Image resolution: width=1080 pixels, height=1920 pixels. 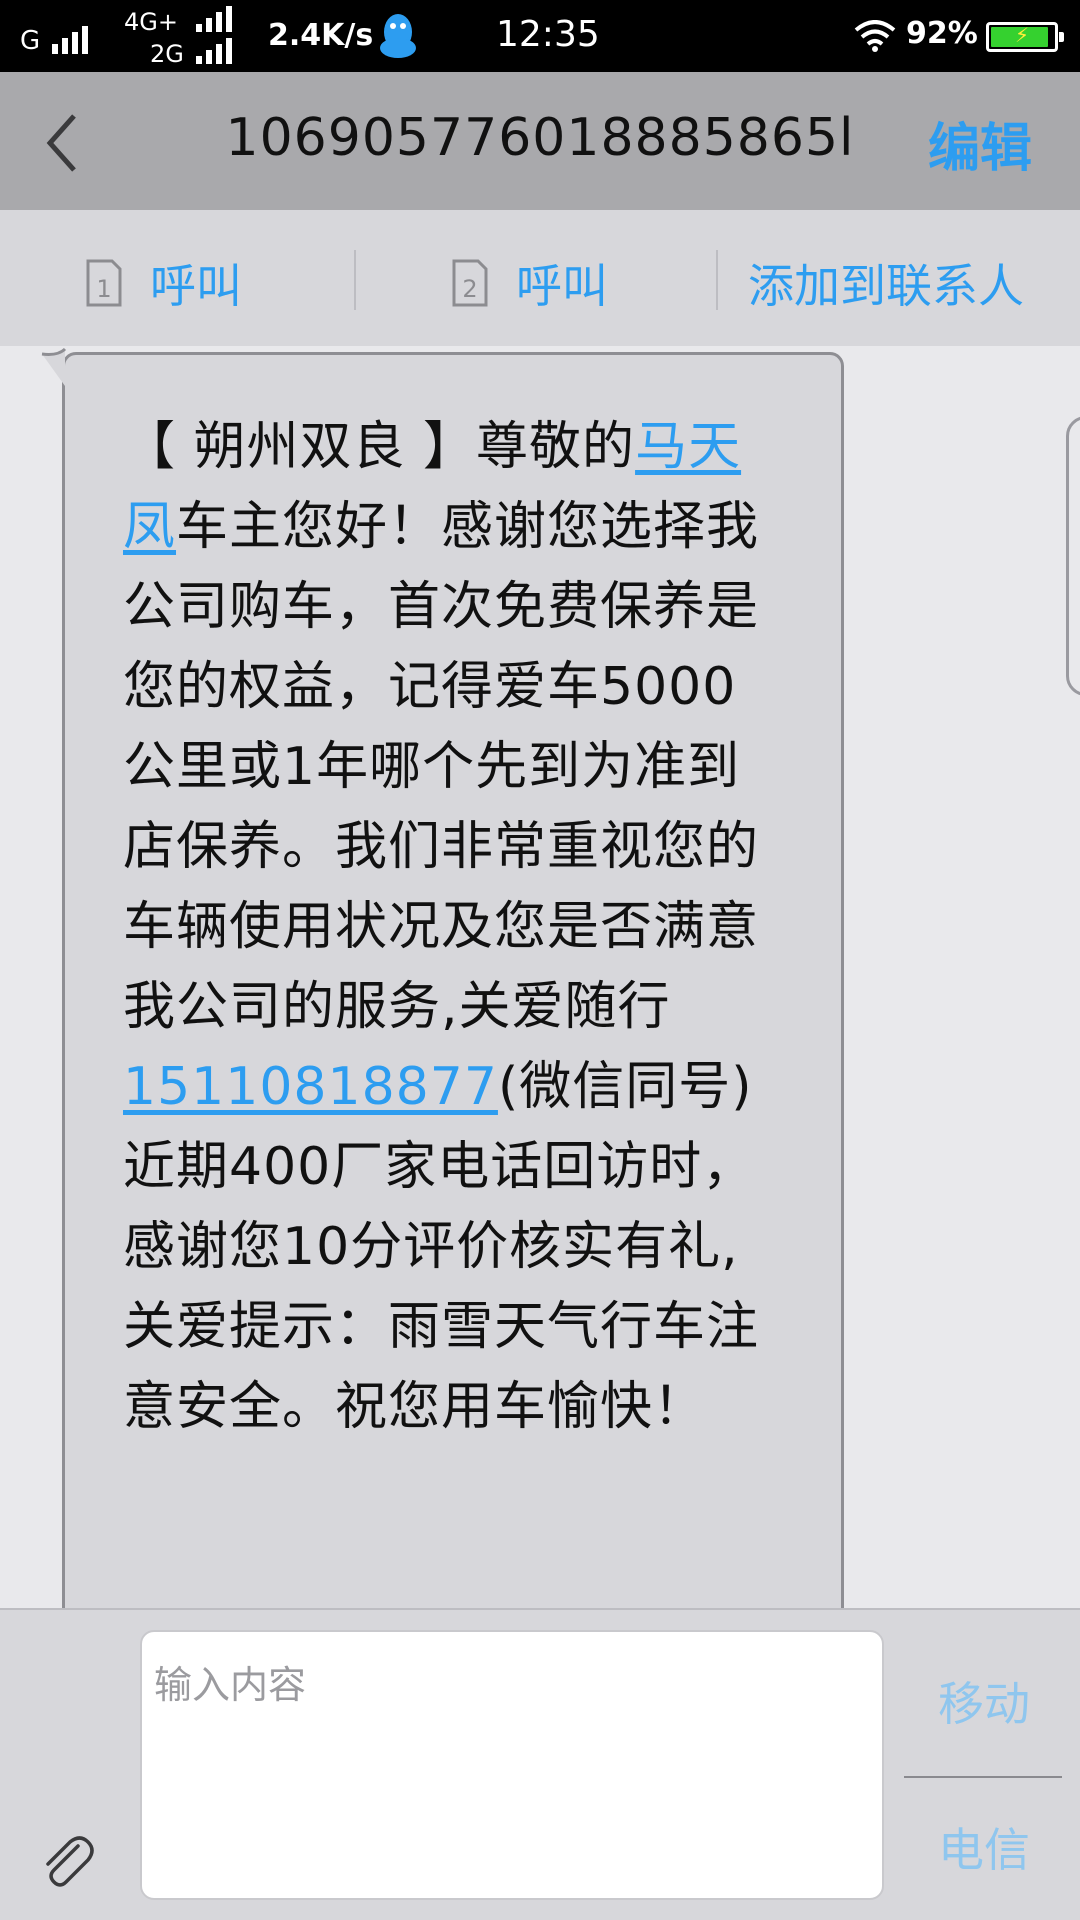 I want to click on message-input-placeholder: 输入内容, so click(x=230, y=1685).